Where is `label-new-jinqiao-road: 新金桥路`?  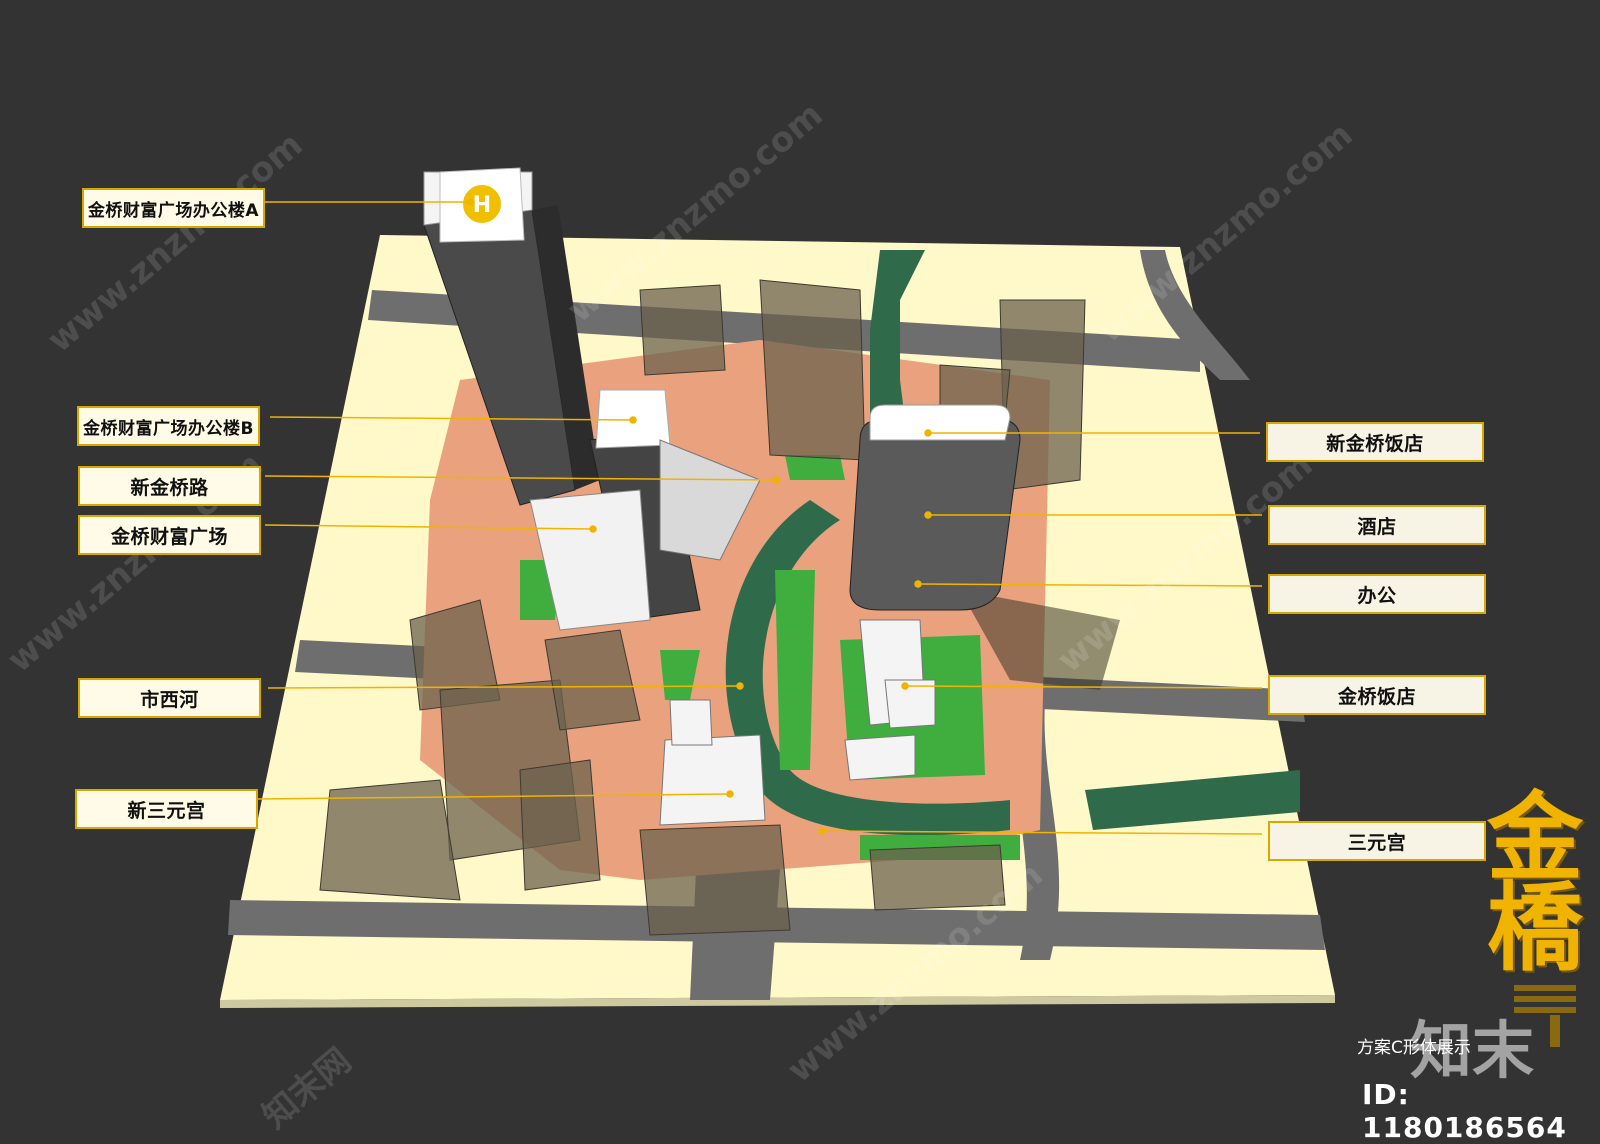 label-new-jinqiao-road: 新金桥路 is located at coordinates (169, 486).